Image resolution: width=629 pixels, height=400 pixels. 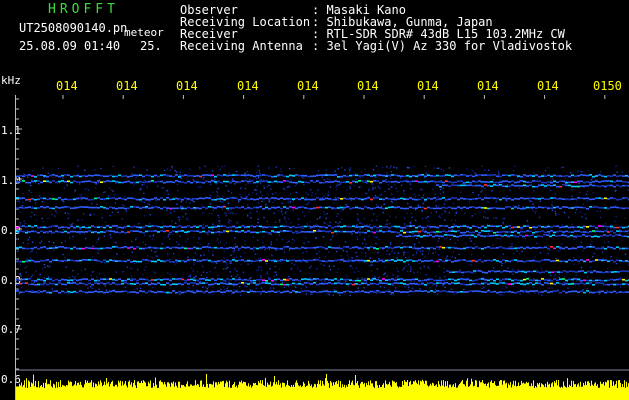 I want to click on signal-strength-strip, so click(x=322, y=387).